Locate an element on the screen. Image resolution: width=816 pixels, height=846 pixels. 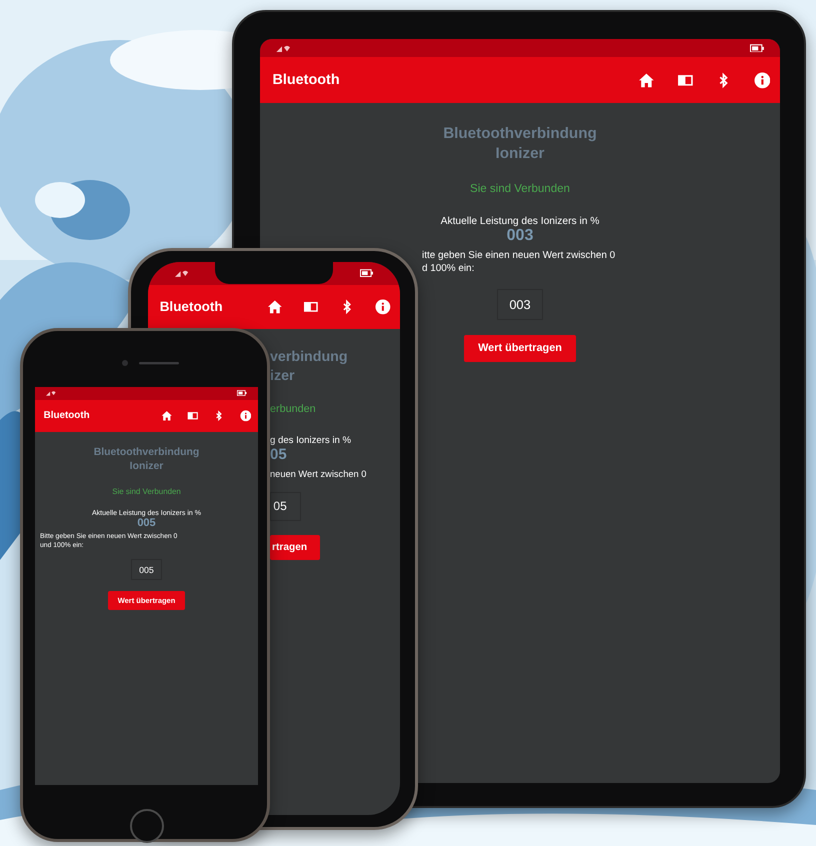
input-field: 05 is located at coordinates (286, 506).